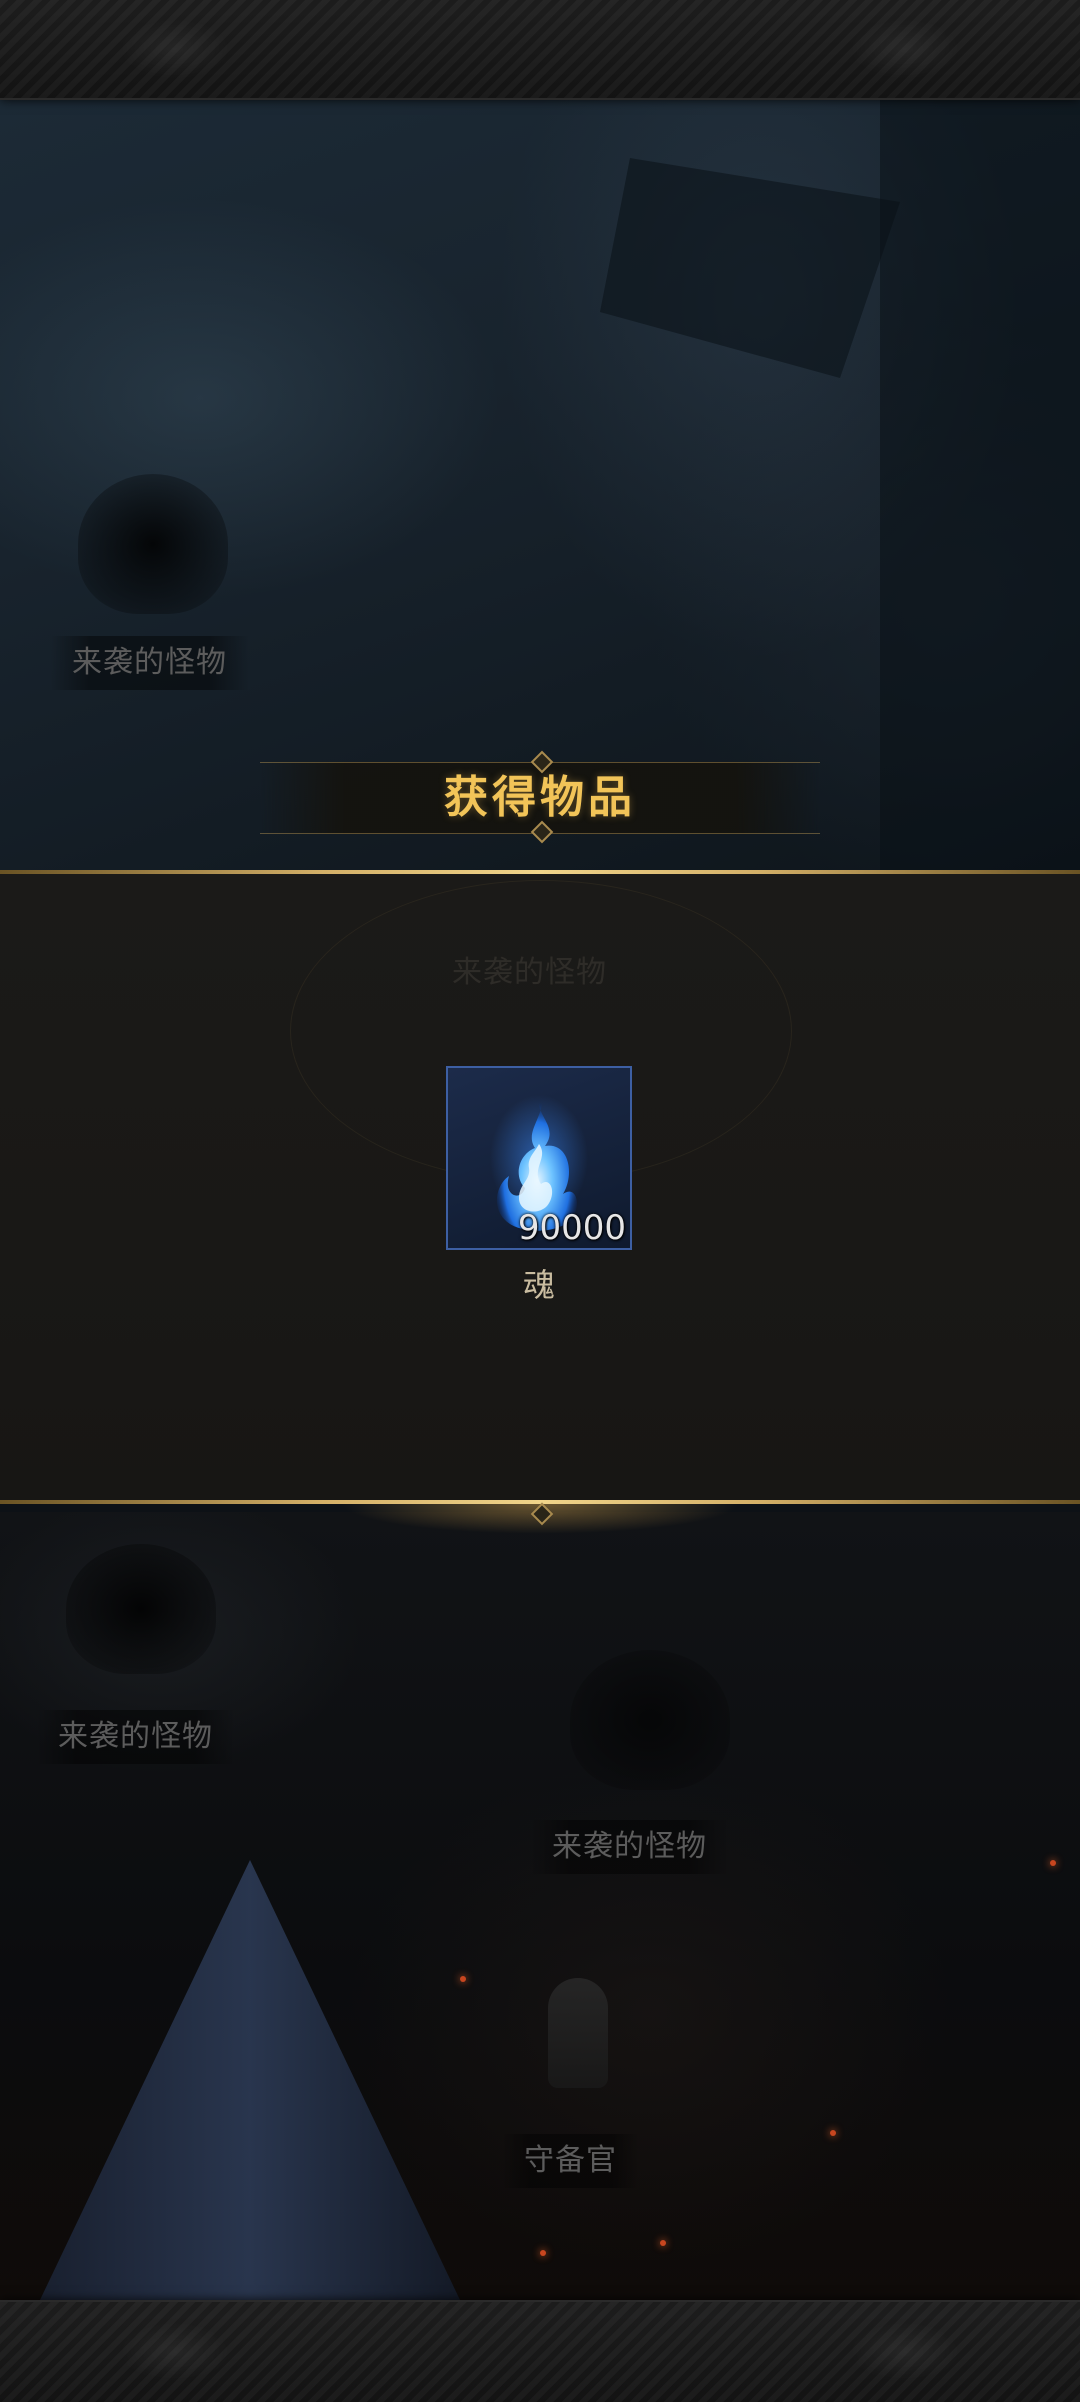 Image resolution: width=1080 pixels, height=2402 pixels. I want to click on guard-captain-figure, so click(578, 2033).